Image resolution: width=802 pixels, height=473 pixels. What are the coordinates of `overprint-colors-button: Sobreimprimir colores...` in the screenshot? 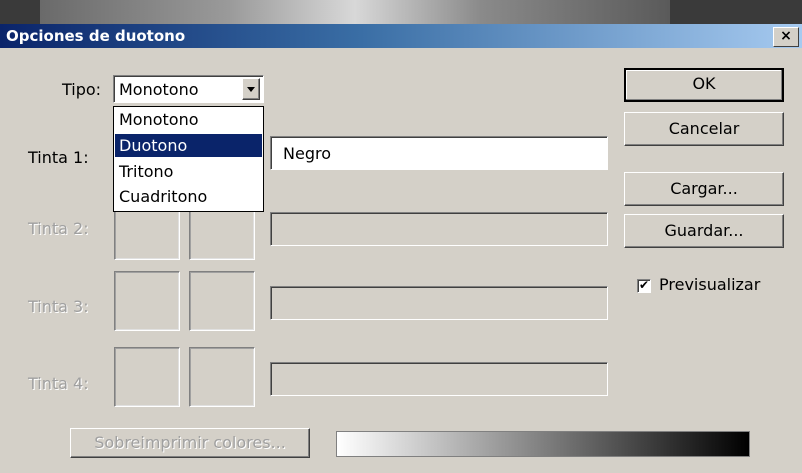 It's located at (190, 443).